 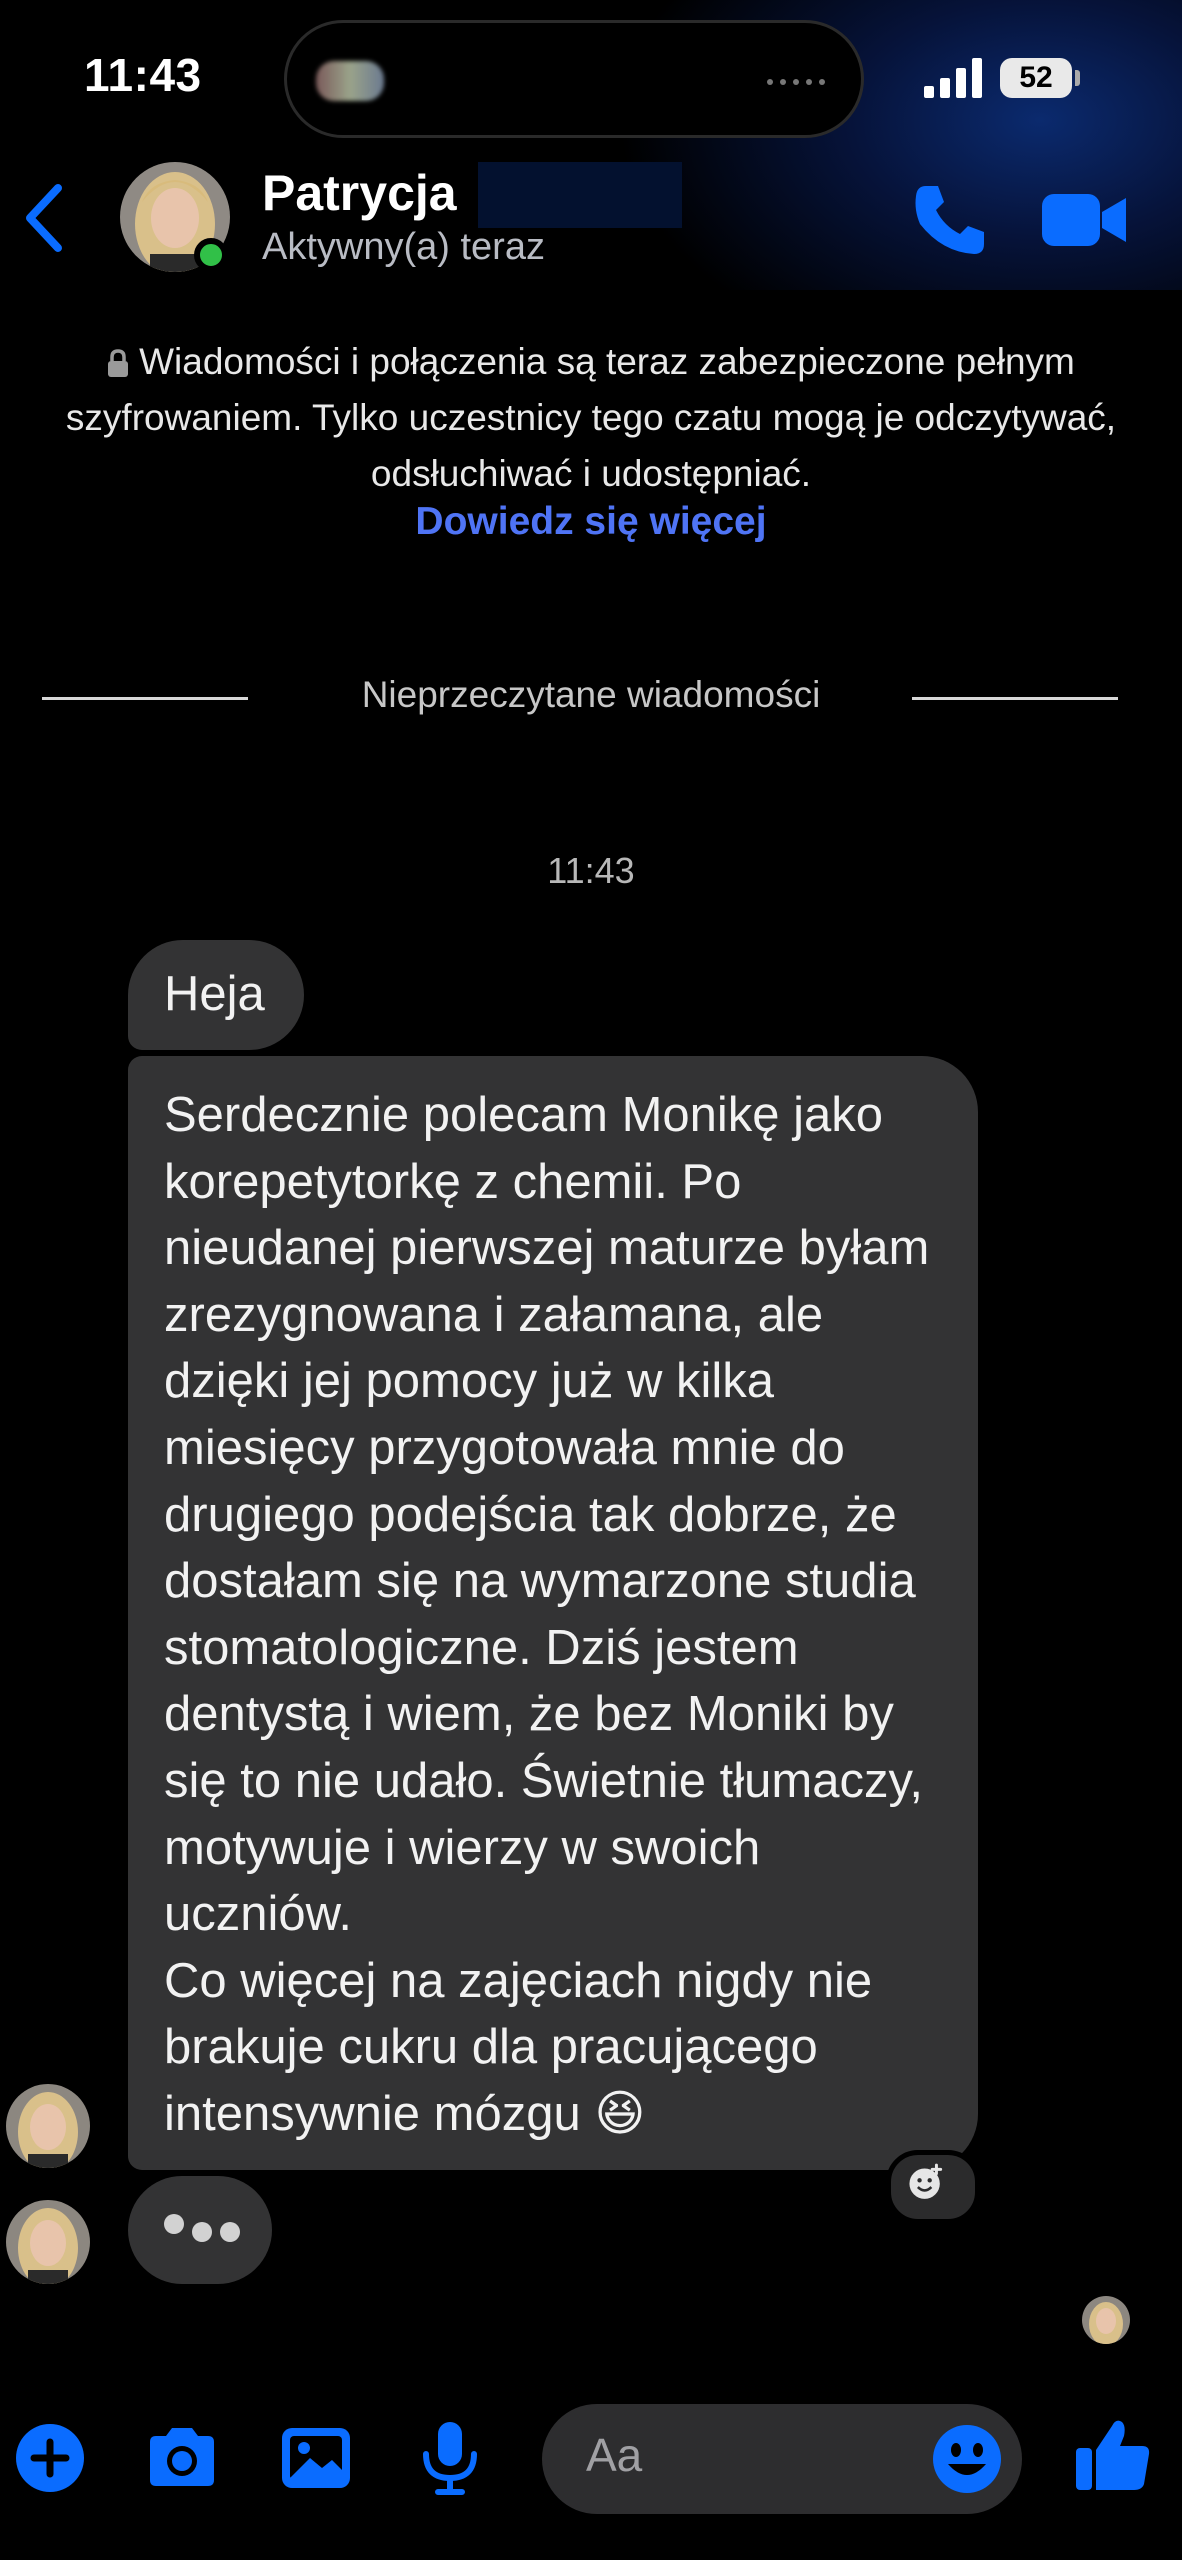 I want to click on back-icon, so click(x=45, y=218).